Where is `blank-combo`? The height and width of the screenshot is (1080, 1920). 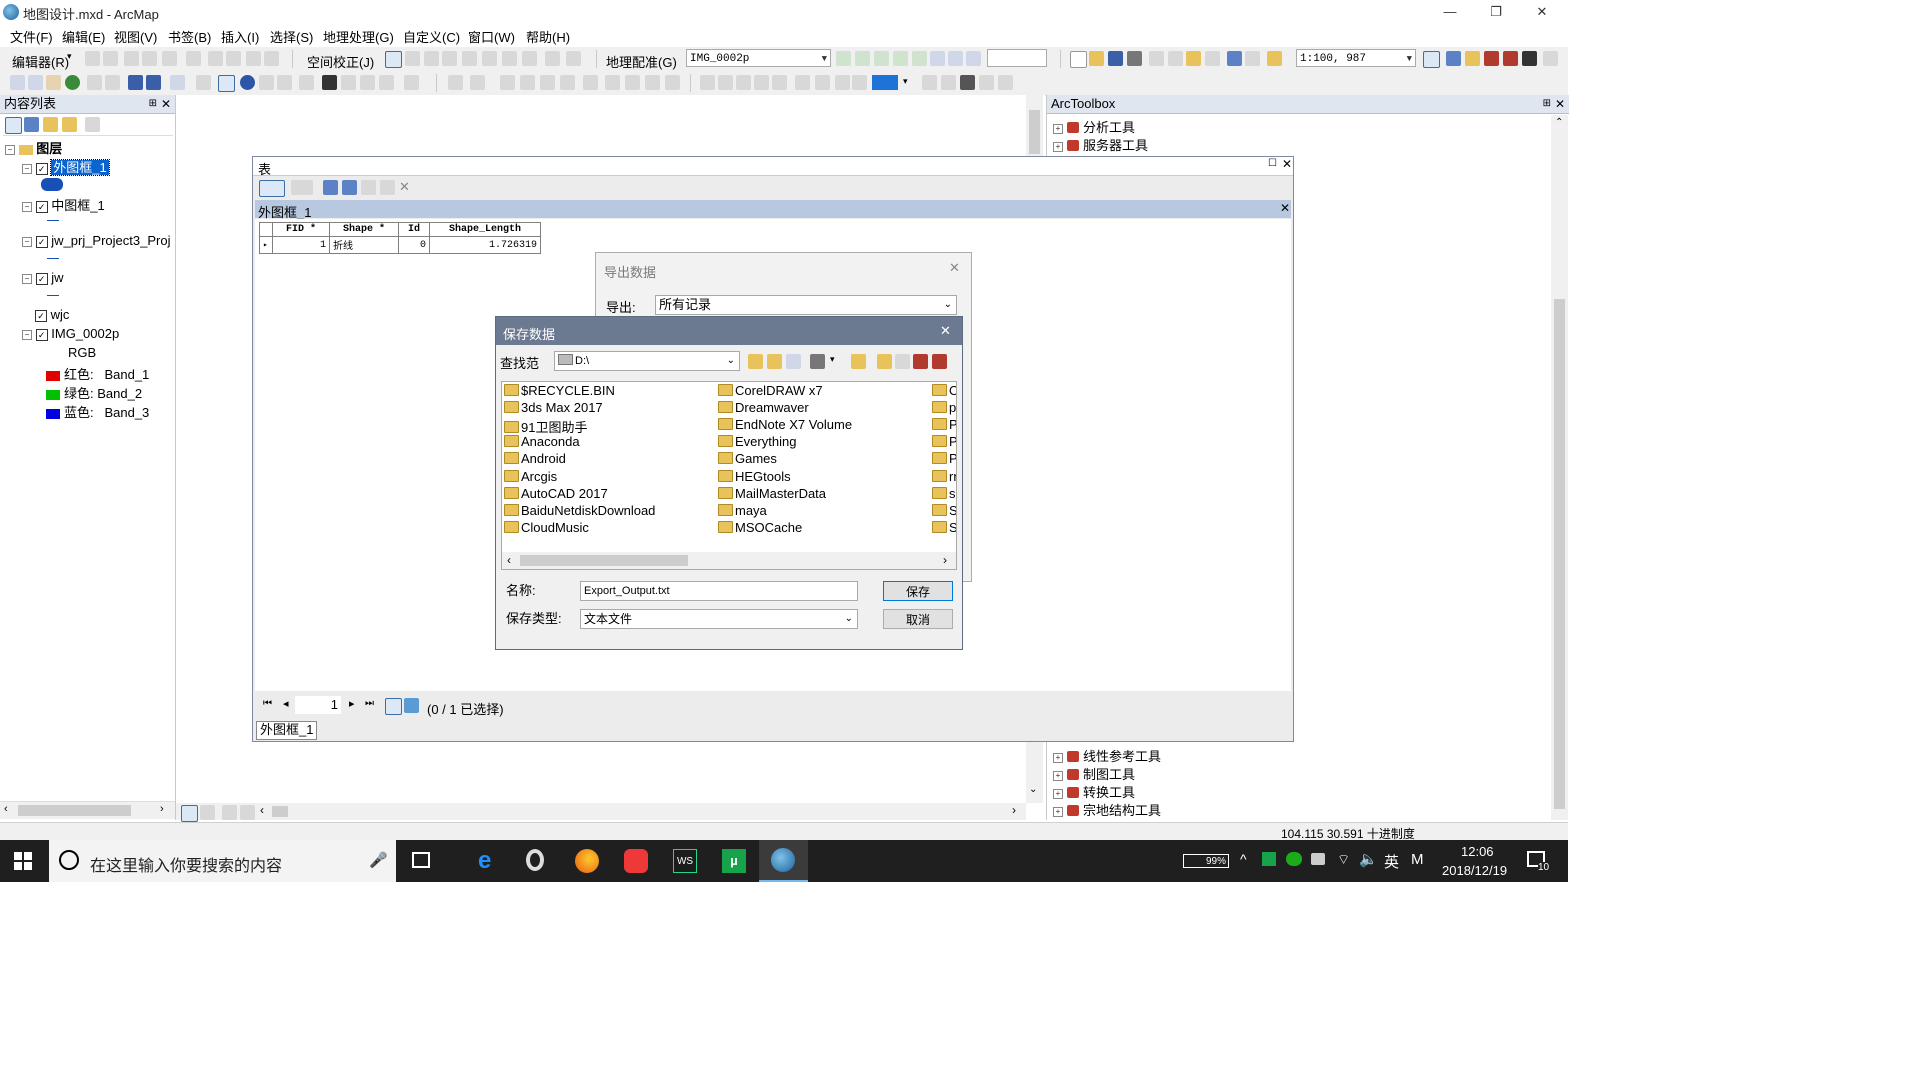
blank-combo is located at coordinates (1017, 58).